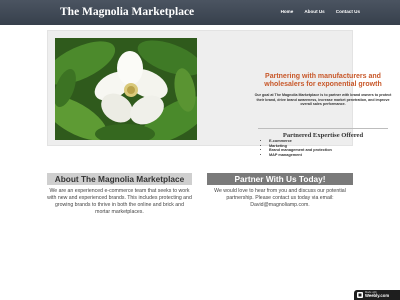 The width and height of the screenshot is (400, 300). What do you see at coordinates (280, 179) in the screenshot?
I see `partner-heading: Partner With Us Today!` at bounding box center [280, 179].